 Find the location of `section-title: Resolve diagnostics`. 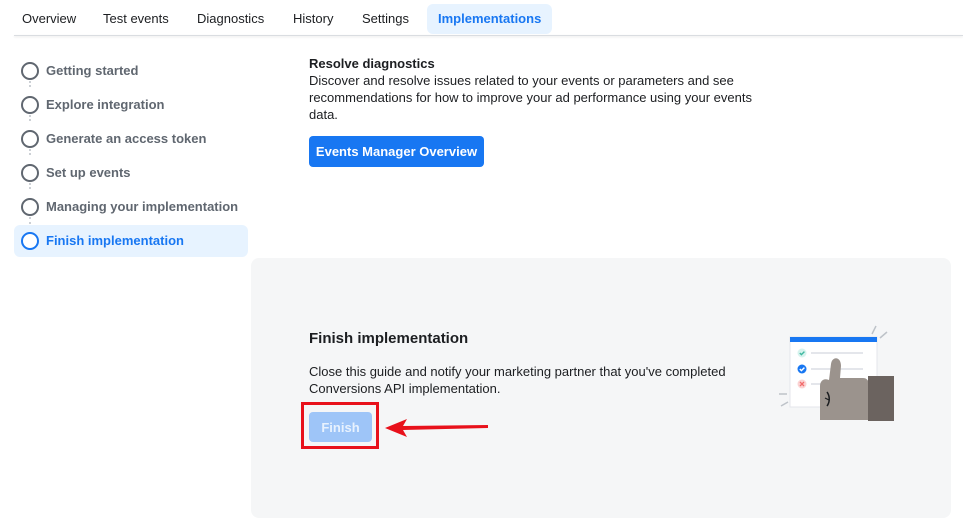

section-title: Resolve diagnostics is located at coordinates (372, 63).